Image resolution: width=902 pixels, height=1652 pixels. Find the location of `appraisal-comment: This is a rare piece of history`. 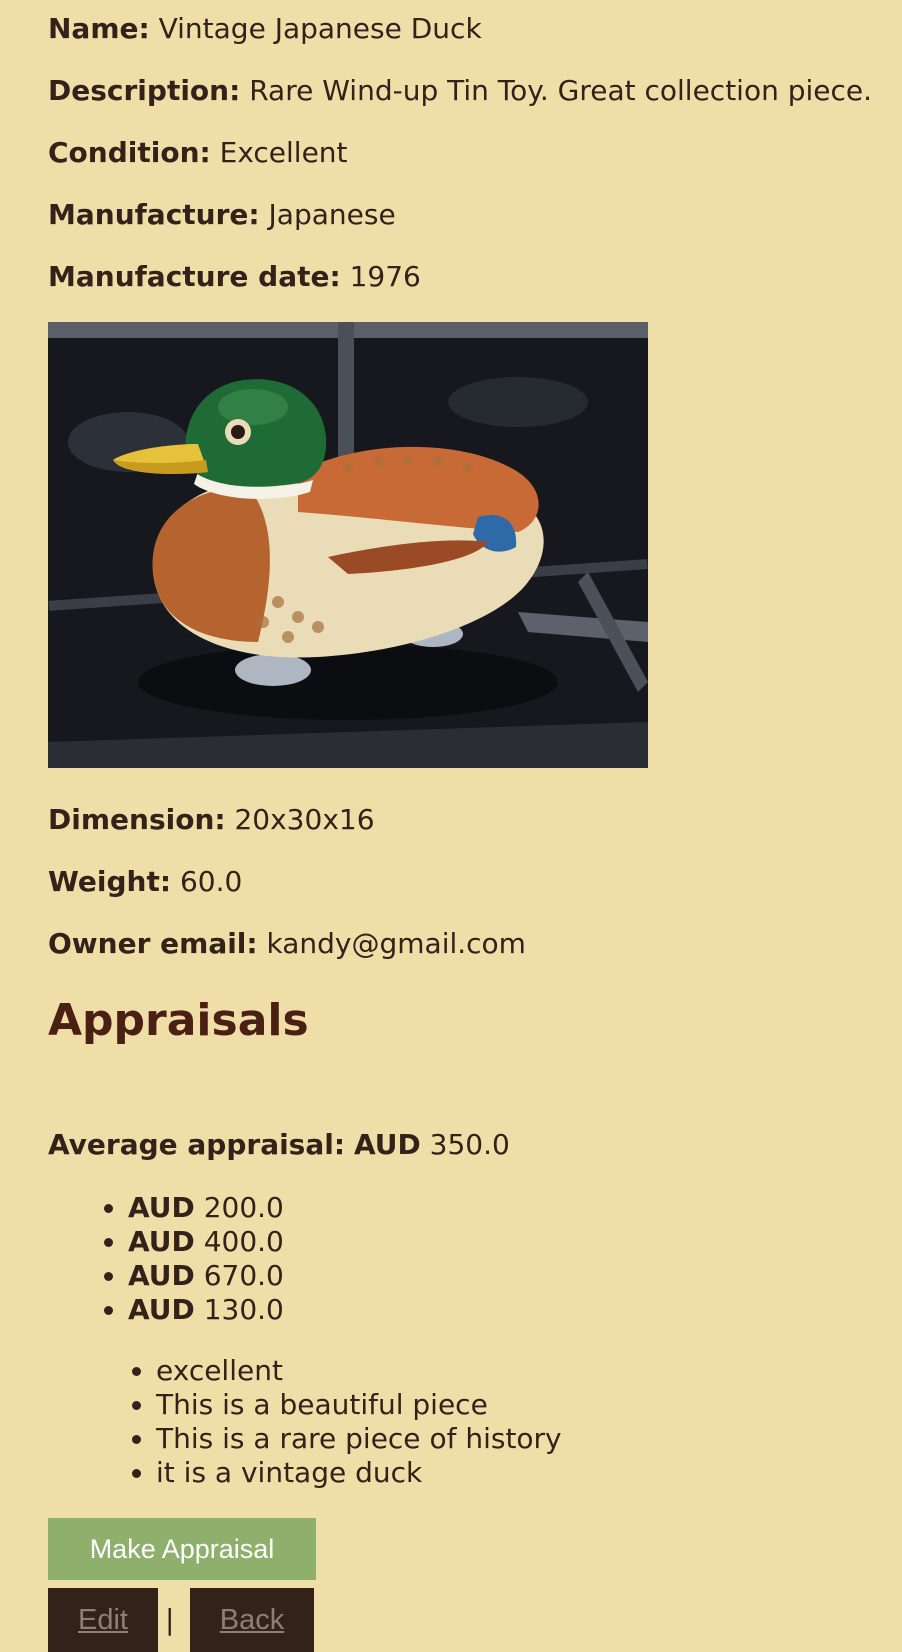

appraisal-comment: This is a rare piece of history is located at coordinates (359, 1439).